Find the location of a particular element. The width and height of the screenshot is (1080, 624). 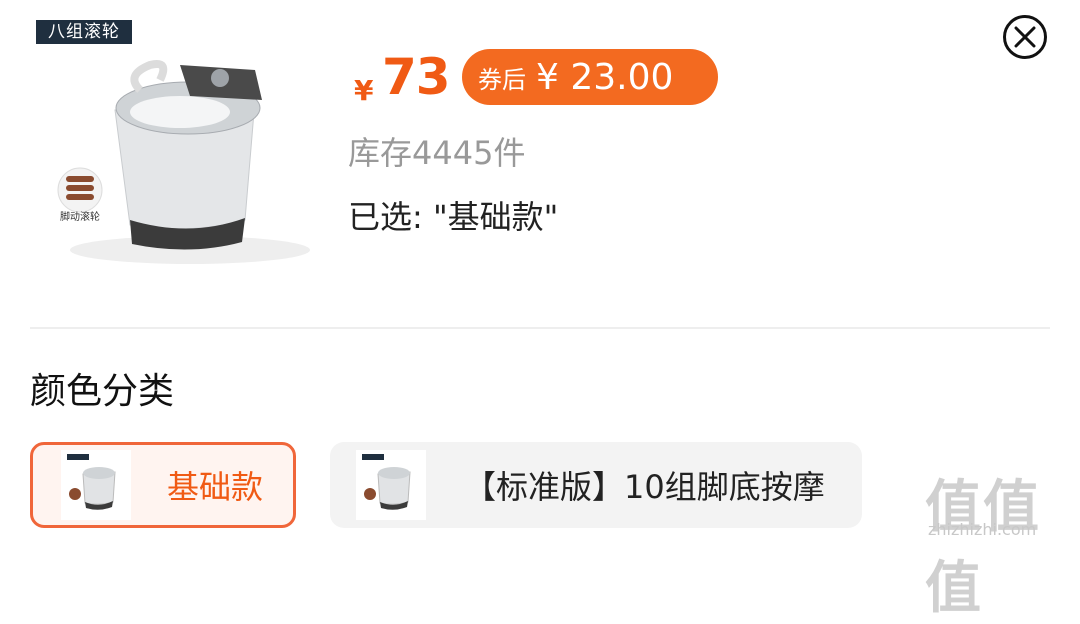

coupon-price-badge: 券后 ¥ 23.00 is located at coordinates (590, 77).